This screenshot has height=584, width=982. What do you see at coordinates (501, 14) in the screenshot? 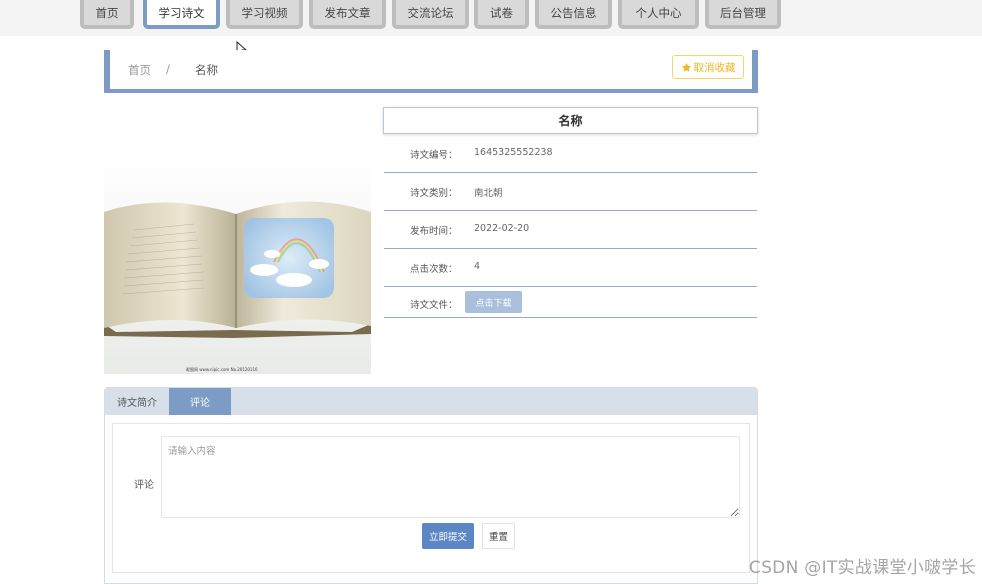
I see `nav-exam: 试卷` at bounding box center [501, 14].